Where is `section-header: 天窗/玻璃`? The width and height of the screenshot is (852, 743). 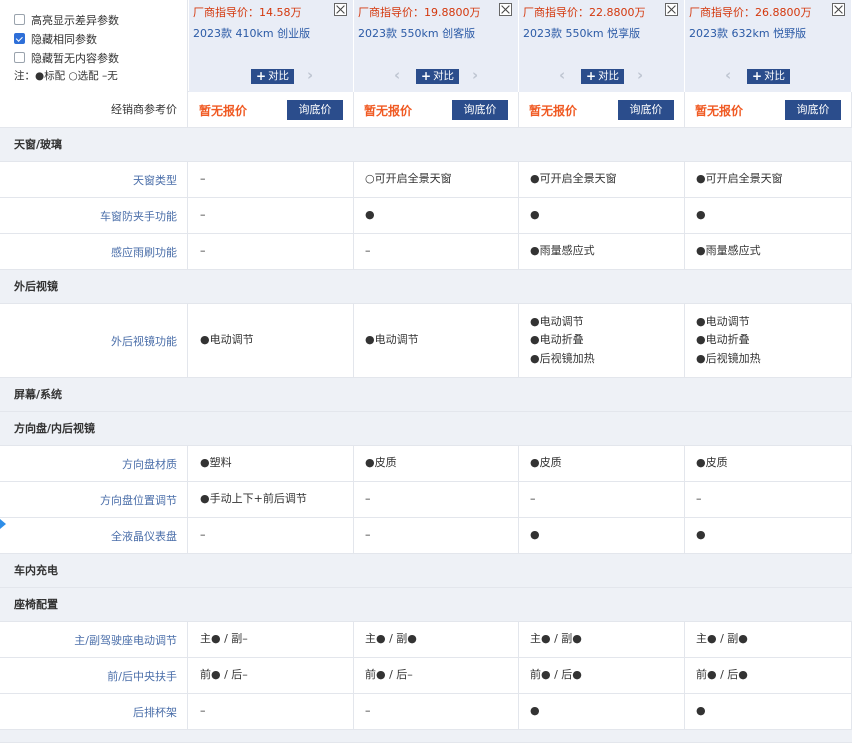
section-header: 天窗/玻璃 is located at coordinates (426, 145).